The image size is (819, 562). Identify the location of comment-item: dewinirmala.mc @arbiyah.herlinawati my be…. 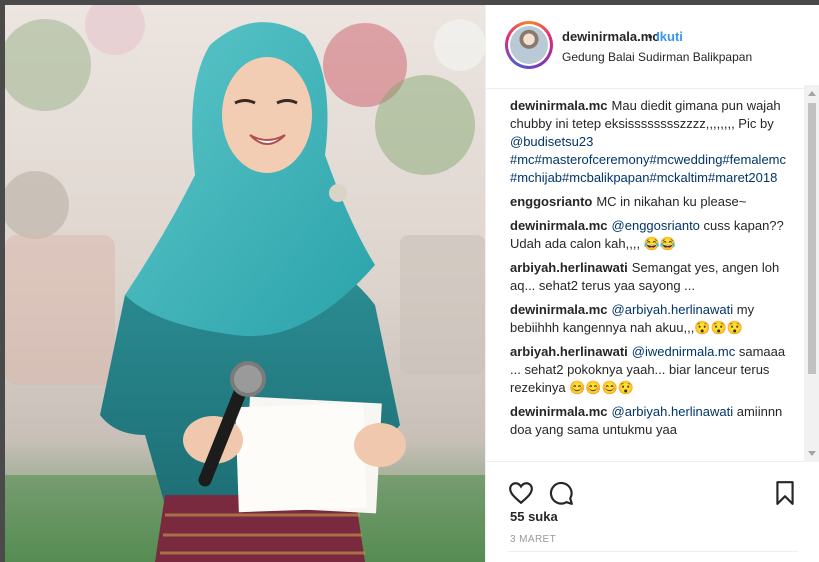
(651, 319).